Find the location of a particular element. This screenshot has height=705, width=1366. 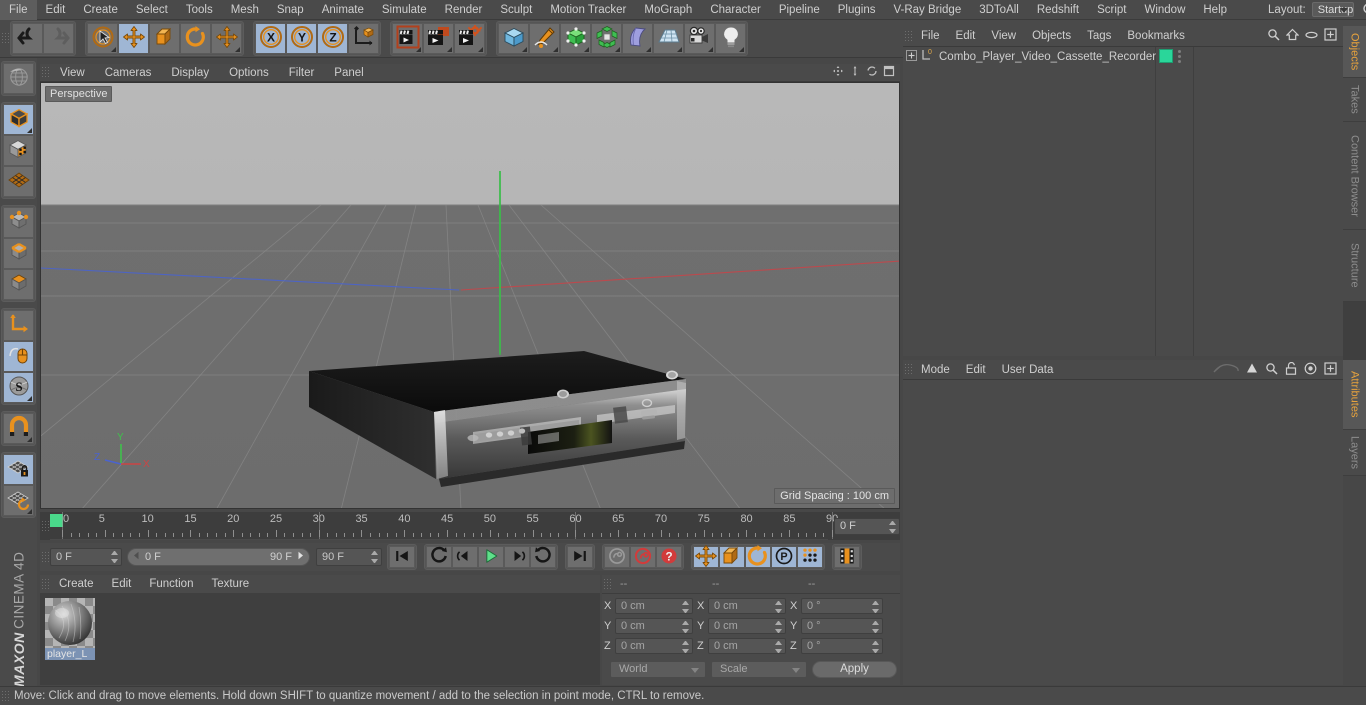

menu-item-plugins: Plugins is located at coordinates (857, 10).